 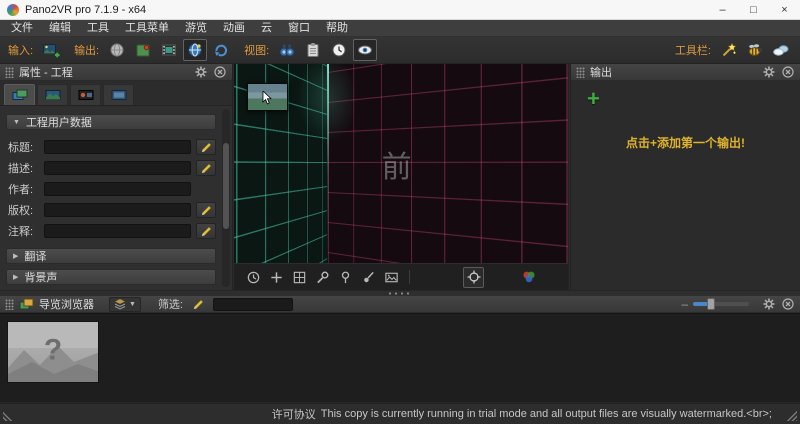 What do you see at coordinates (117, 168) in the screenshot?
I see `description-input` at bounding box center [117, 168].